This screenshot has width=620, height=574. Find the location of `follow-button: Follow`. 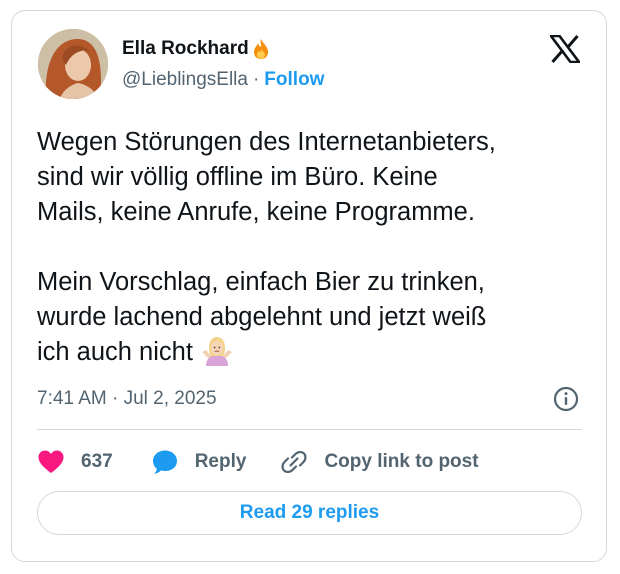

follow-button: Follow is located at coordinates (294, 80).